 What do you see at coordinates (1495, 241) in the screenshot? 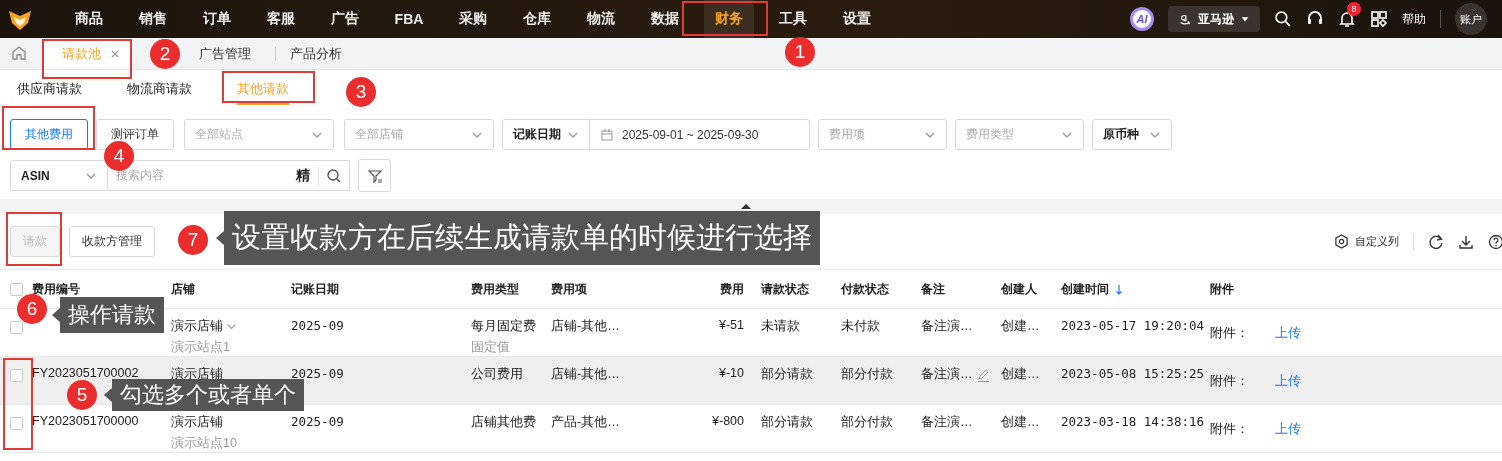
I see `help-icon` at bounding box center [1495, 241].